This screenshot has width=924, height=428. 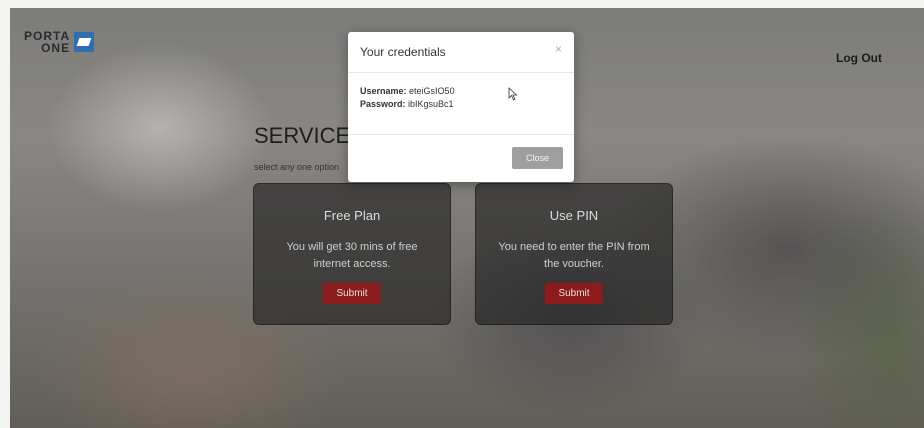 I want to click on dialog-title: Your credentials, so click(x=403, y=52).